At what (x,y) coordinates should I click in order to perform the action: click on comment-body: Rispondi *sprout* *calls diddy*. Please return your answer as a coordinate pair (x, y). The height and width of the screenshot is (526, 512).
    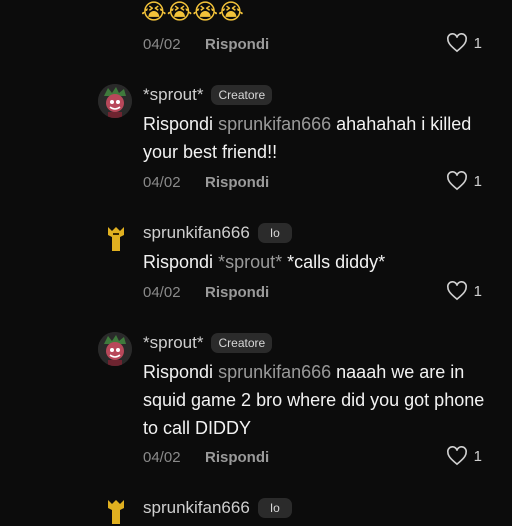
    Looking at the image, I should click on (315, 262).